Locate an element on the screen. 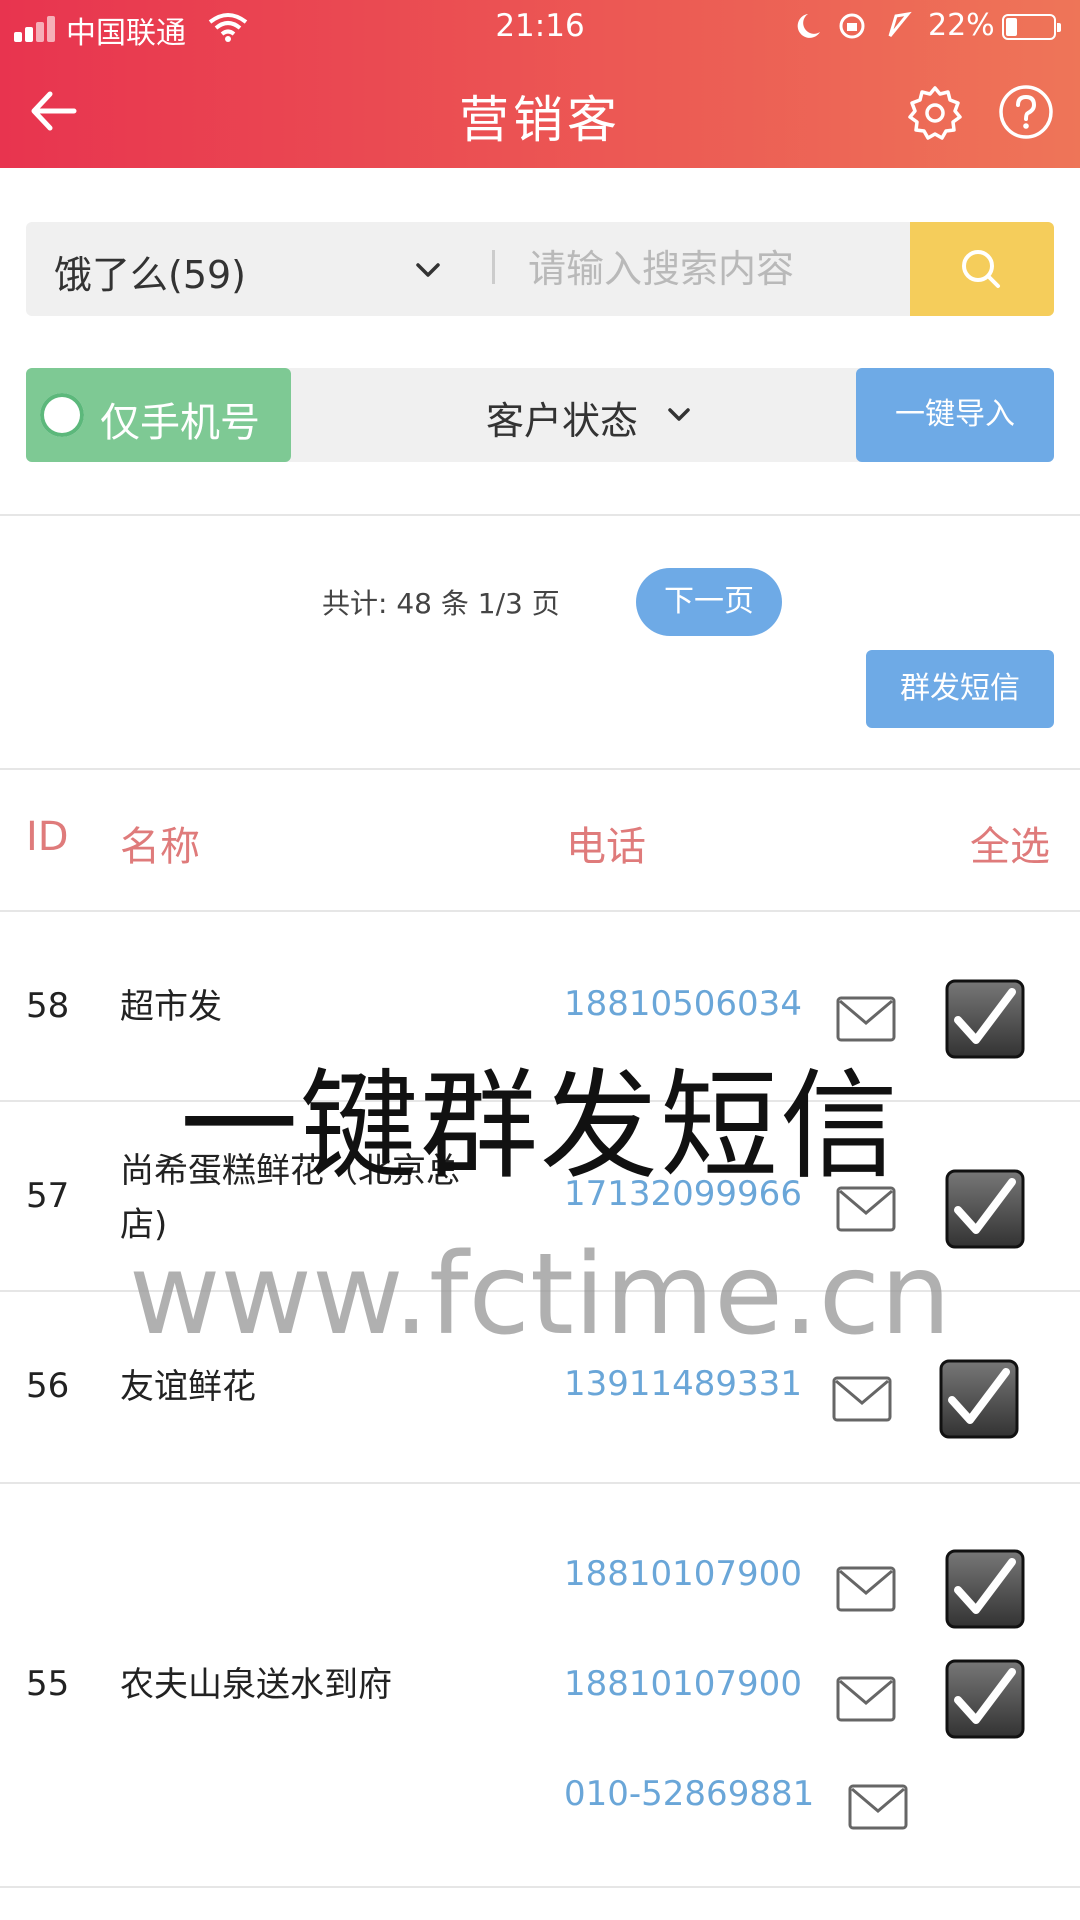 Image resolution: width=1080 pixels, height=1920 pixels. row-id: 58 is located at coordinates (48, 1006).